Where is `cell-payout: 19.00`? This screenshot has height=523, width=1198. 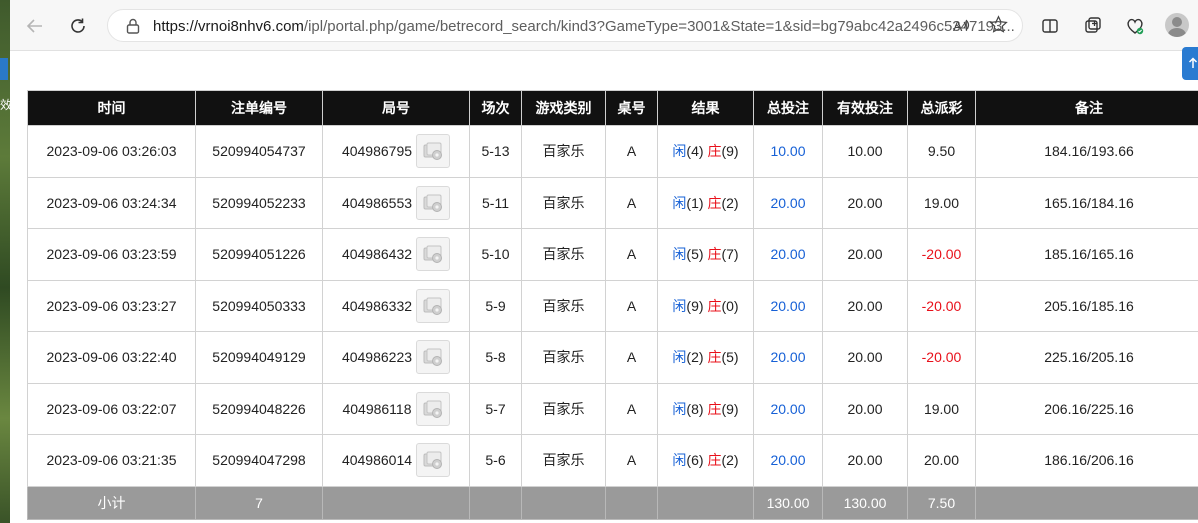 cell-payout: 19.00 is located at coordinates (941, 408).